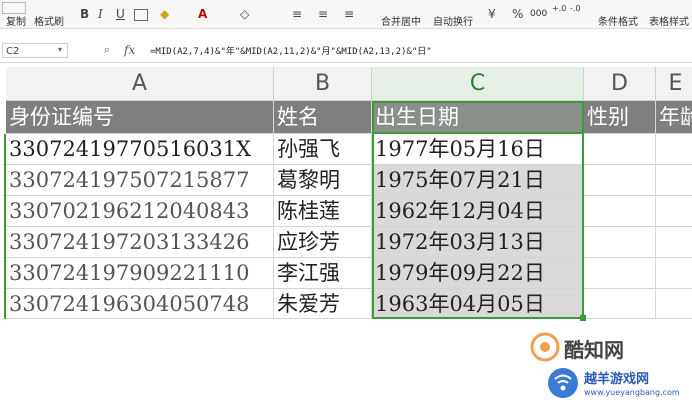  What do you see at coordinates (517, 14) in the screenshot?
I see `percent-button: %` at bounding box center [517, 14].